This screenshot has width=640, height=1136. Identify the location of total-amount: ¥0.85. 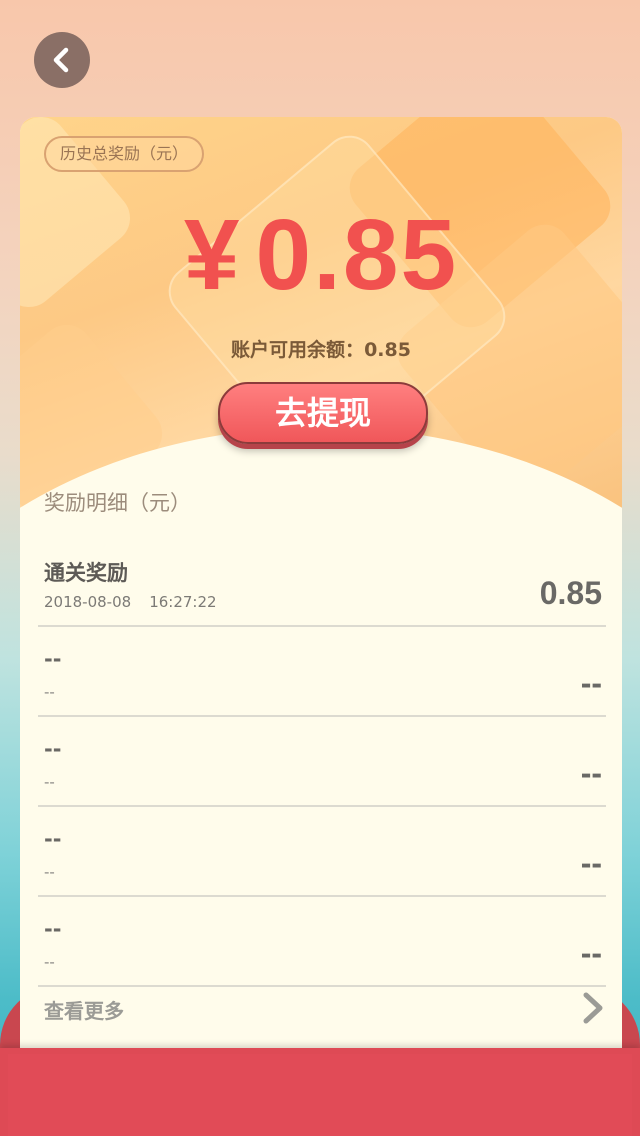
(321, 255).